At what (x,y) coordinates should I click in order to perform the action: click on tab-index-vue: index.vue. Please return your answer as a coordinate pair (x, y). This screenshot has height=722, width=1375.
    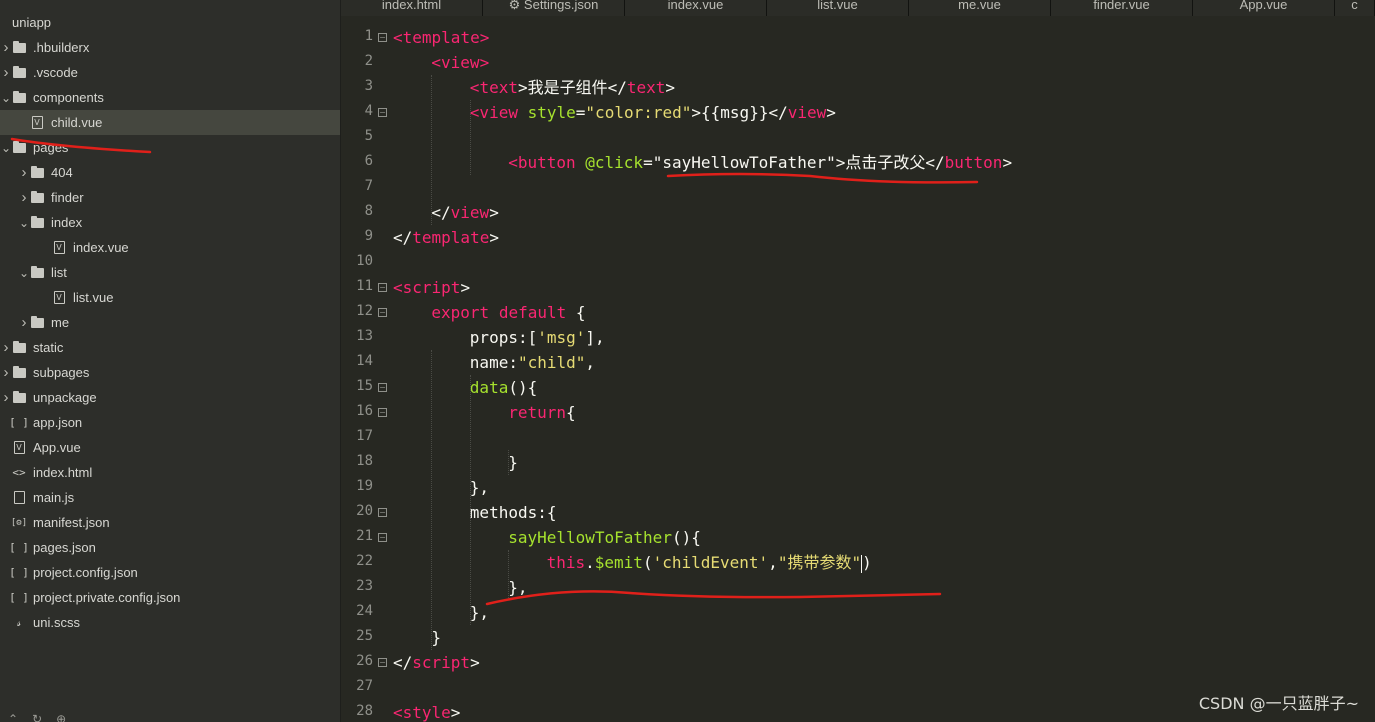
    Looking at the image, I should click on (696, 8).